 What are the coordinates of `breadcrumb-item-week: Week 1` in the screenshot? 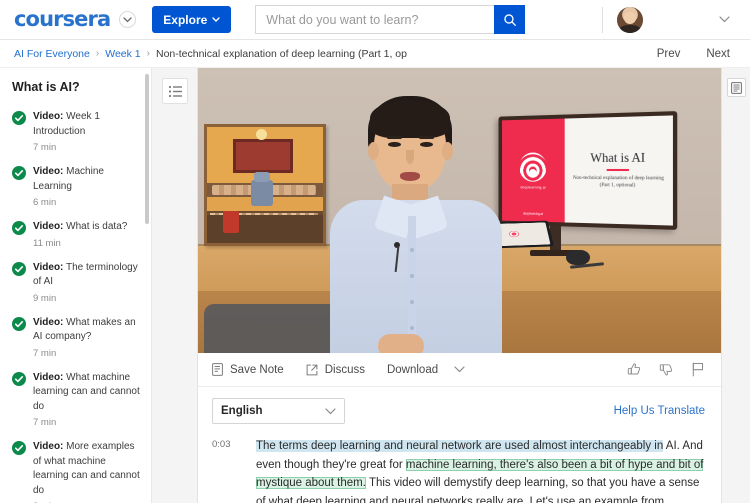 It's located at (122, 54).